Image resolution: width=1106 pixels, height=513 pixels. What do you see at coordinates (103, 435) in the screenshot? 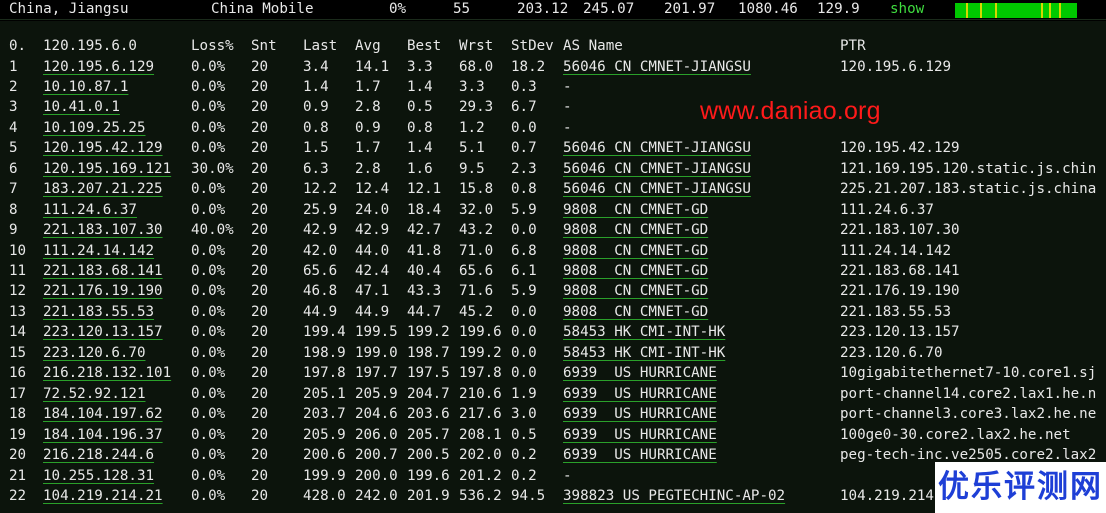
I see `host-link: 184.104.196.37` at bounding box center [103, 435].